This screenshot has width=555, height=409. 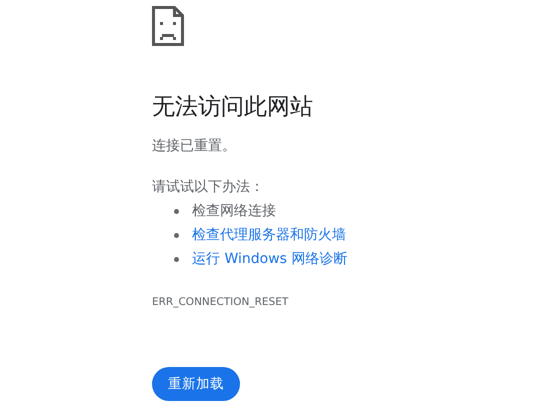 What do you see at coordinates (208, 187) in the screenshot?
I see `suggestions-heading: 请试试以下办法：` at bounding box center [208, 187].